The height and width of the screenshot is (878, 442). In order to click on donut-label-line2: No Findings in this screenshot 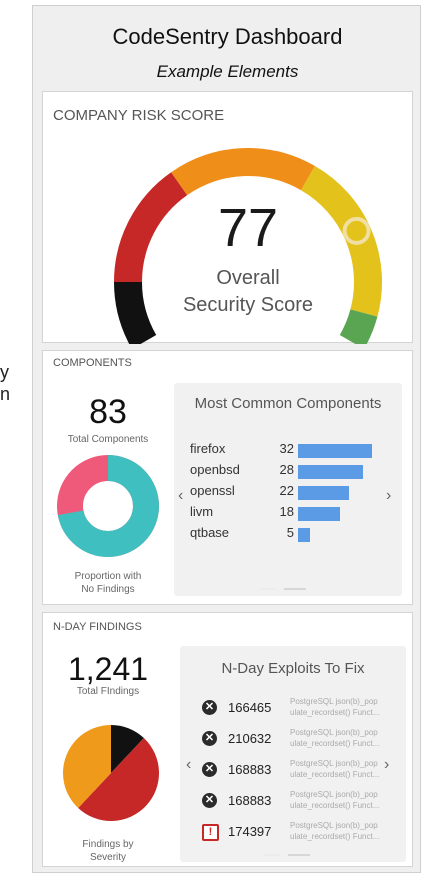, I will do `click(108, 589)`.